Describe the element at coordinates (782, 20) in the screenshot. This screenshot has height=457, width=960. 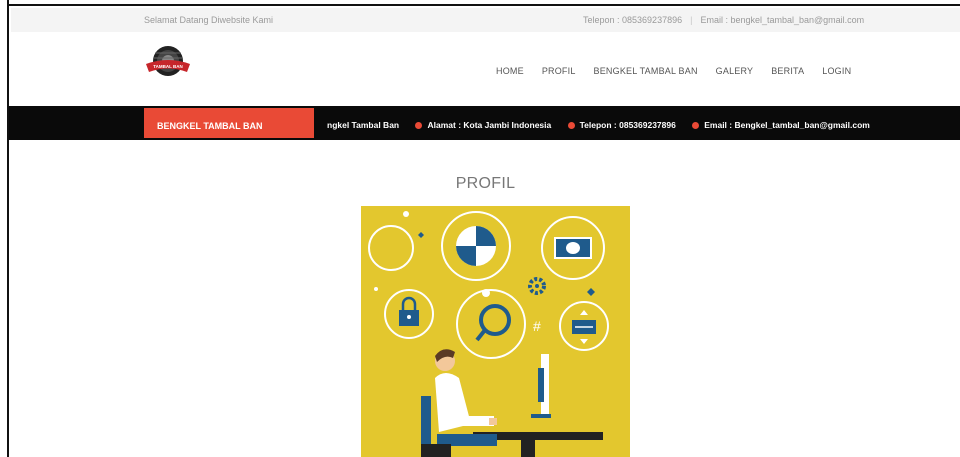
I see `top-email: Email : bengkel_tambal_ban@gmail.com` at that location.